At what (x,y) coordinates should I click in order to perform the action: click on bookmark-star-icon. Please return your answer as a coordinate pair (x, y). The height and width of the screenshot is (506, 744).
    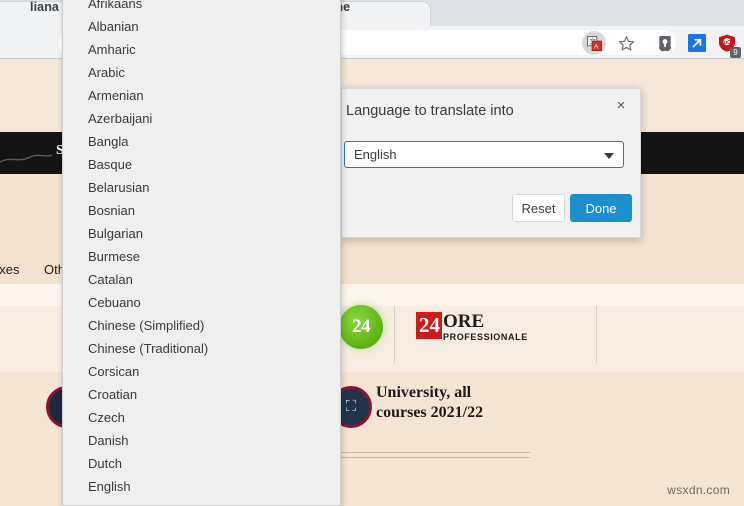
    Looking at the image, I should click on (626, 43).